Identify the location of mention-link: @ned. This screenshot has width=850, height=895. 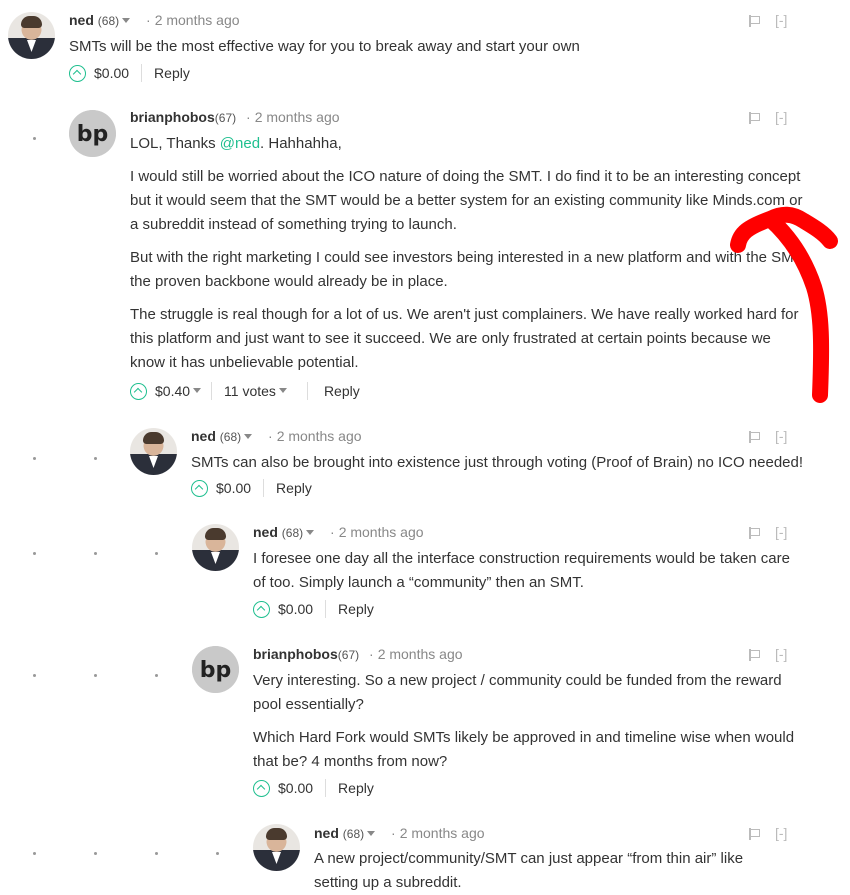
(240, 143).